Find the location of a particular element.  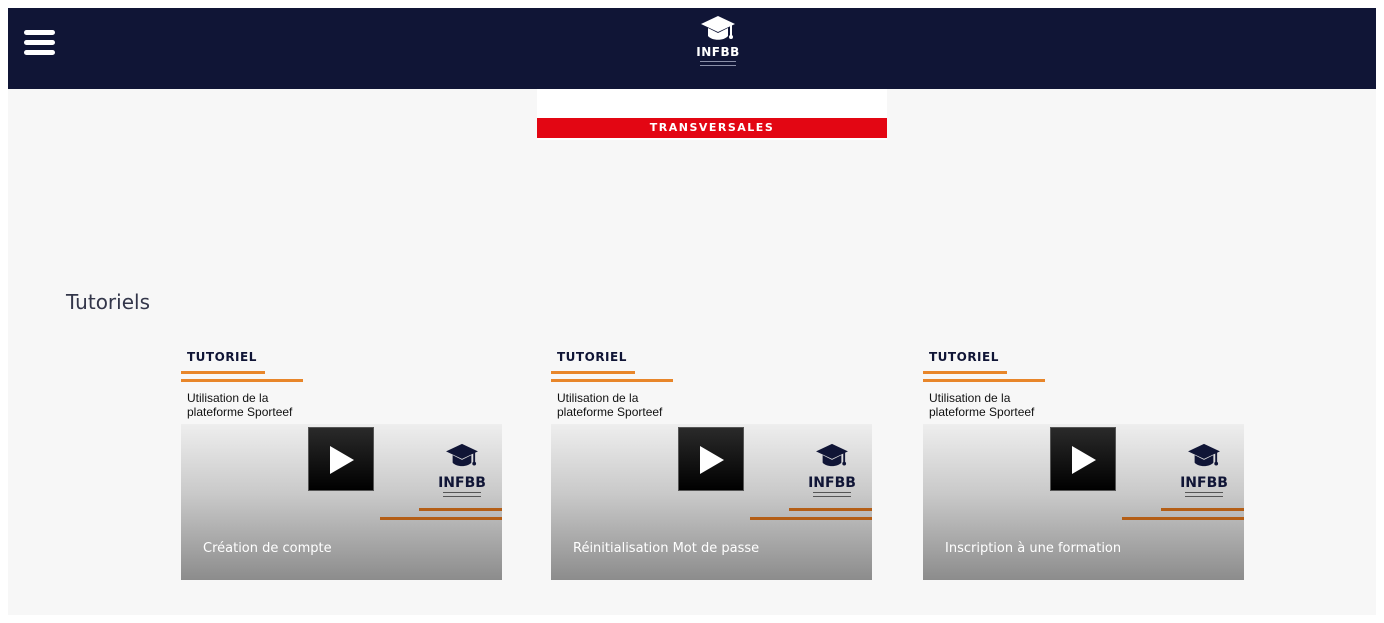

card-caption: Réinitialisation Mot de passe is located at coordinates (666, 548).